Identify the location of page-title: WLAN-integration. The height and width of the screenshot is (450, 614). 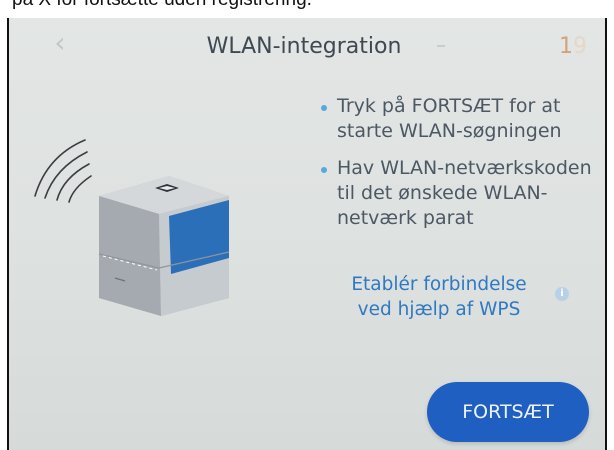
(304, 46).